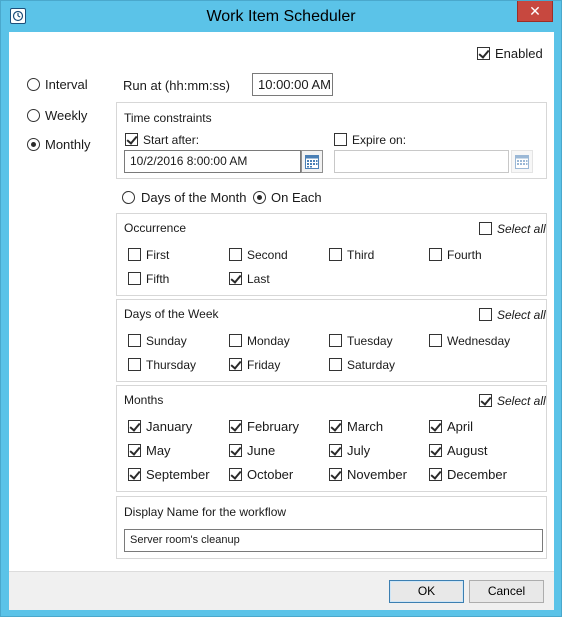 The image size is (562, 617). What do you see at coordinates (166, 341) in the screenshot?
I see `day-sunday-label: Sunday` at bounding box center [166, 341].